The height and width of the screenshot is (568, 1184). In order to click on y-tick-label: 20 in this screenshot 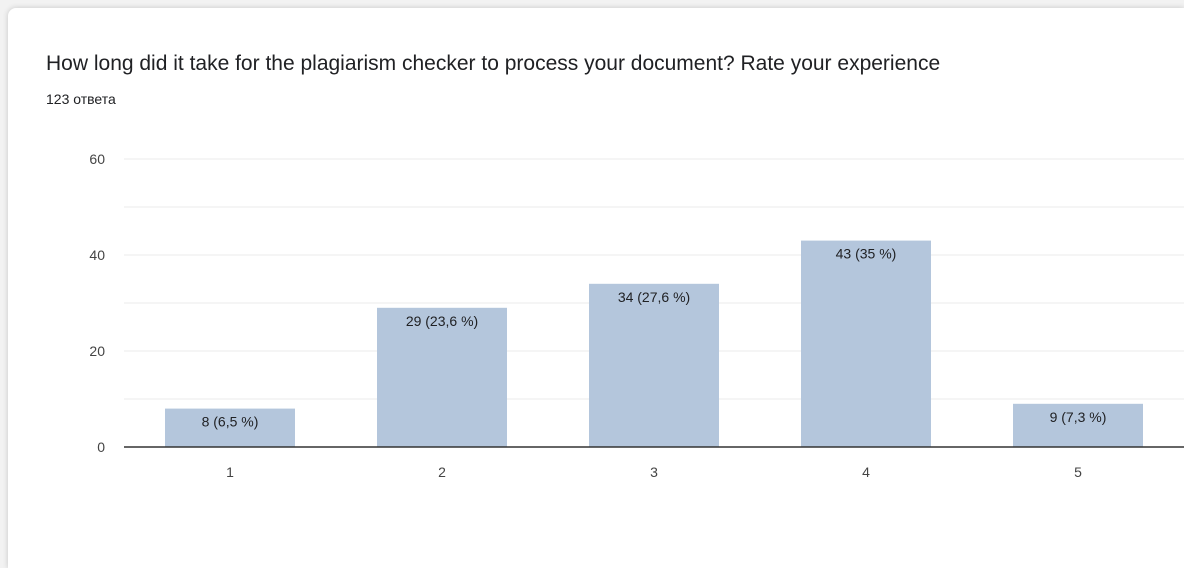, I will do `click(97, 351)`.